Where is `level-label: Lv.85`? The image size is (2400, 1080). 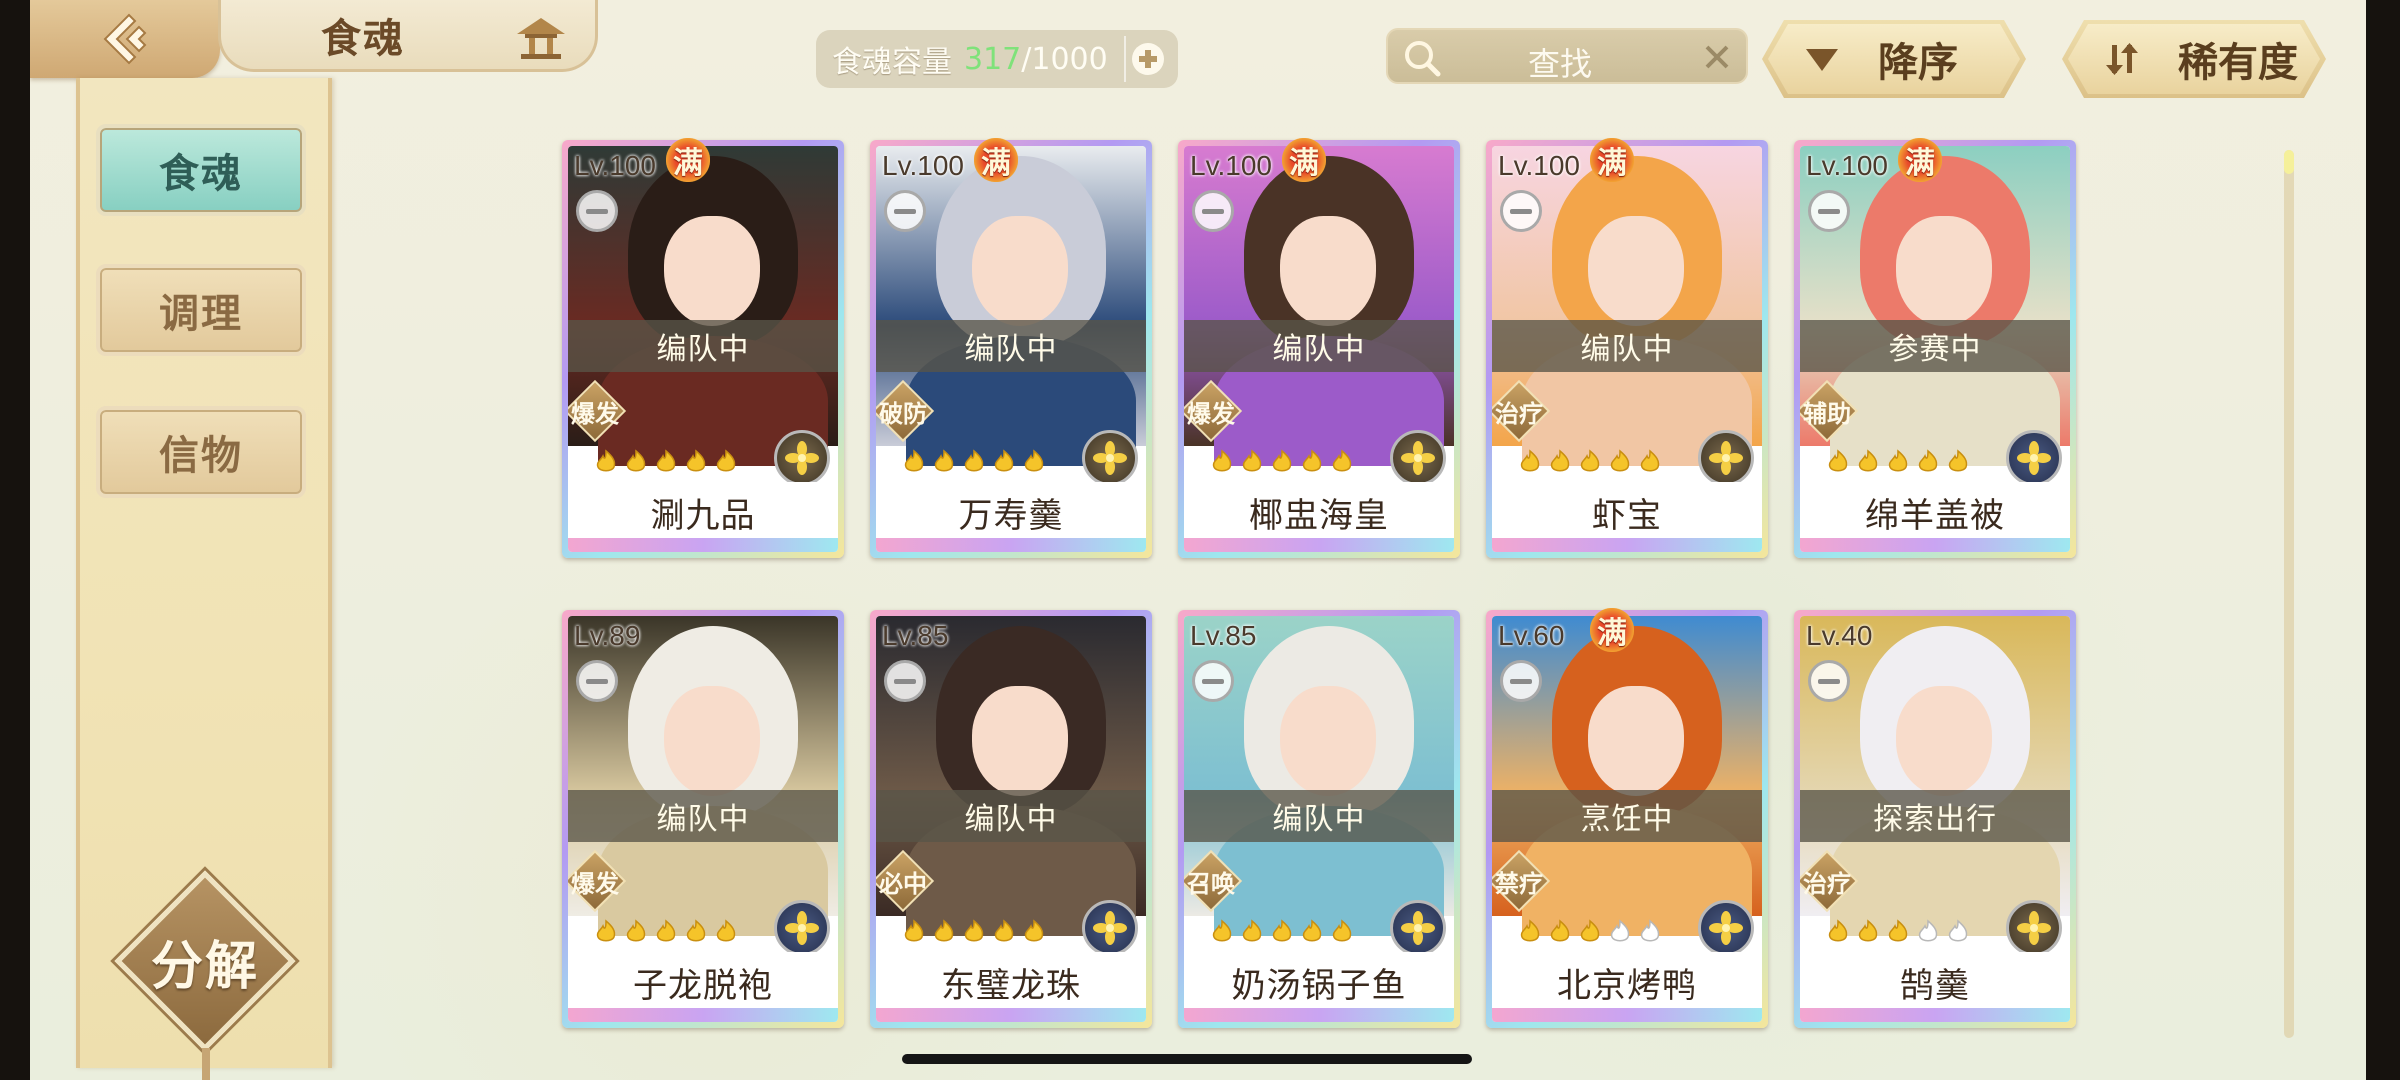
level-label: Lv.85 is located at coordinates (1223, 635).